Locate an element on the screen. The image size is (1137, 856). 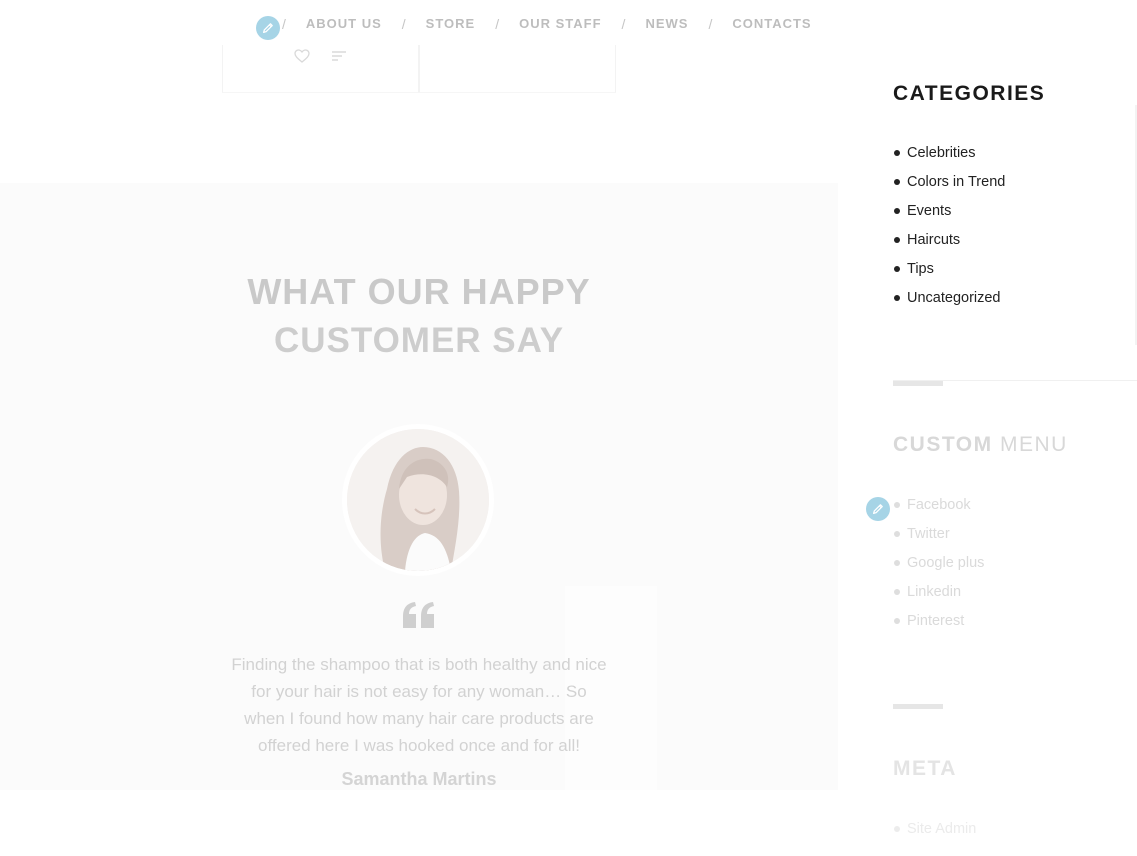
edit-nav-pencil-icon is located at coordinates (268, 28).